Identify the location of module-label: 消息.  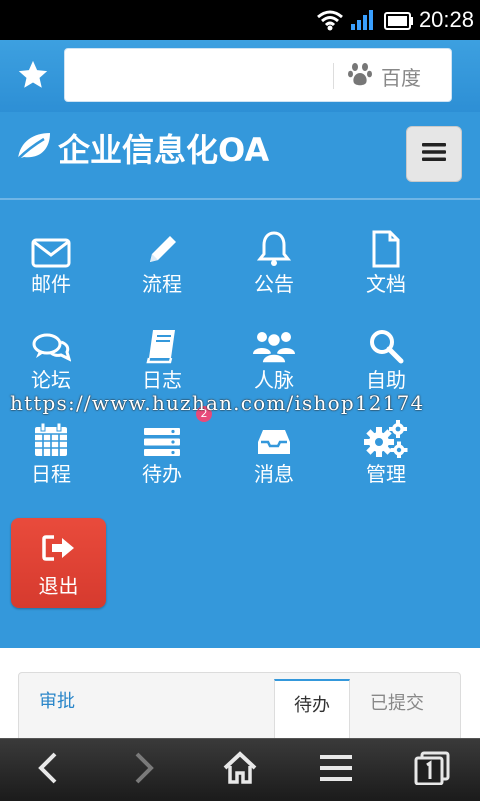
(274, 474).